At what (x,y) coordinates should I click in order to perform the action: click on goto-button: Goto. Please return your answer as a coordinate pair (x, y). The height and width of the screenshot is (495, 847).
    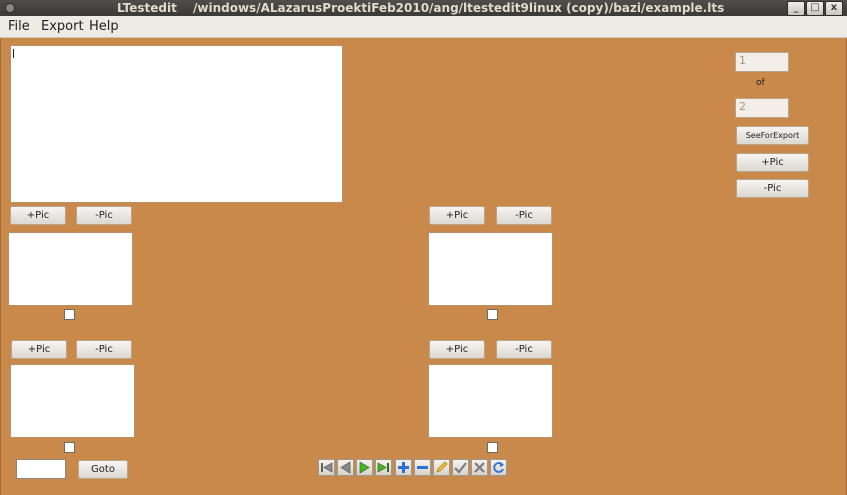
    Looking at the image, I should click on (103, 469).